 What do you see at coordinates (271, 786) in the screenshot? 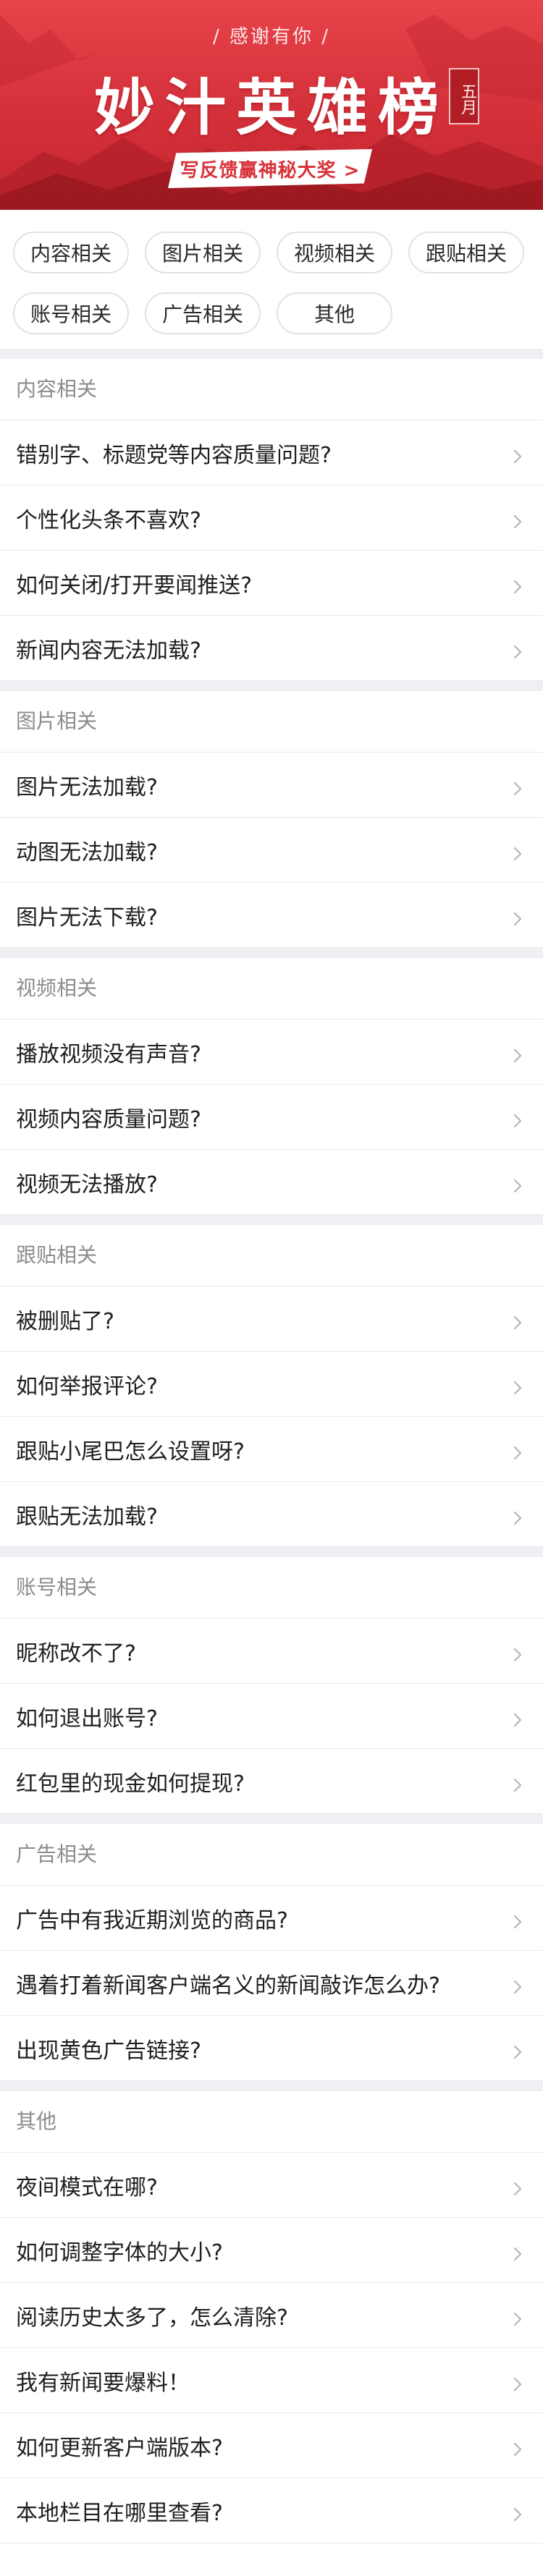
I see `faq-item: 图片无法加载?` at bounding box center [271, 786].